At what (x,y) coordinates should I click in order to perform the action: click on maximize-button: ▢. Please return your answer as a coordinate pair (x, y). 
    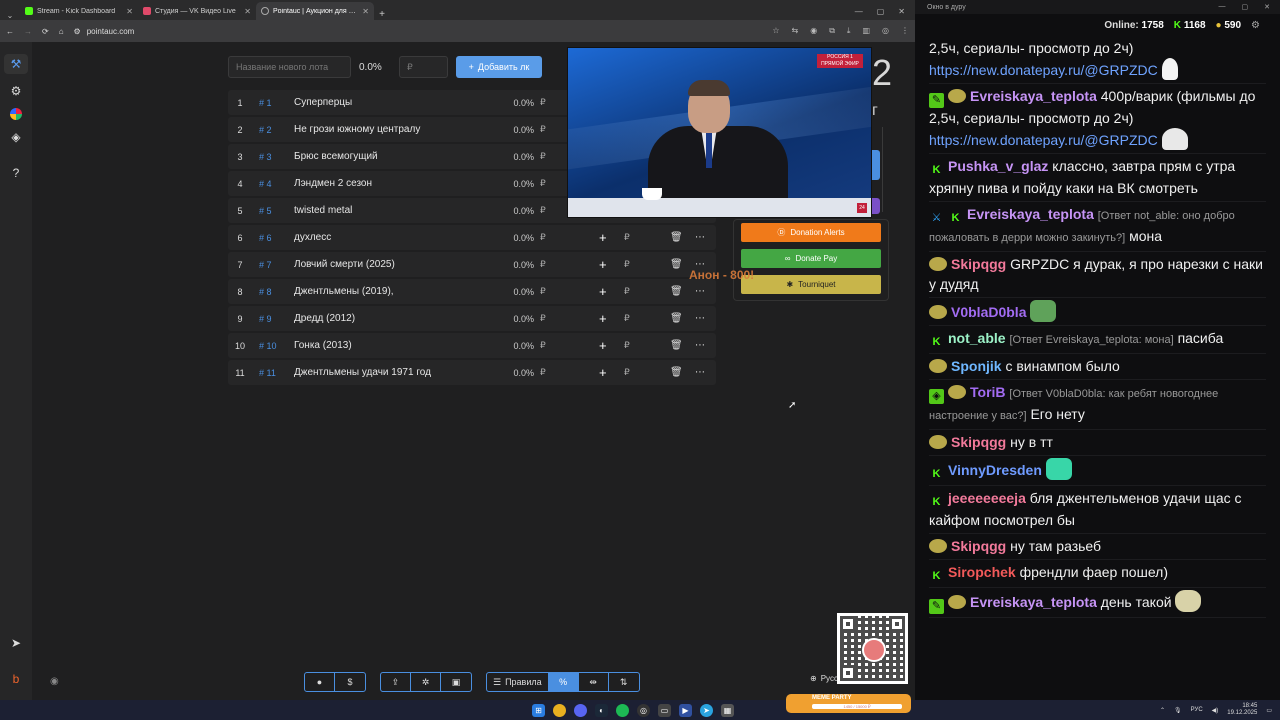
    Looking at the image, I should click on (881, 11).